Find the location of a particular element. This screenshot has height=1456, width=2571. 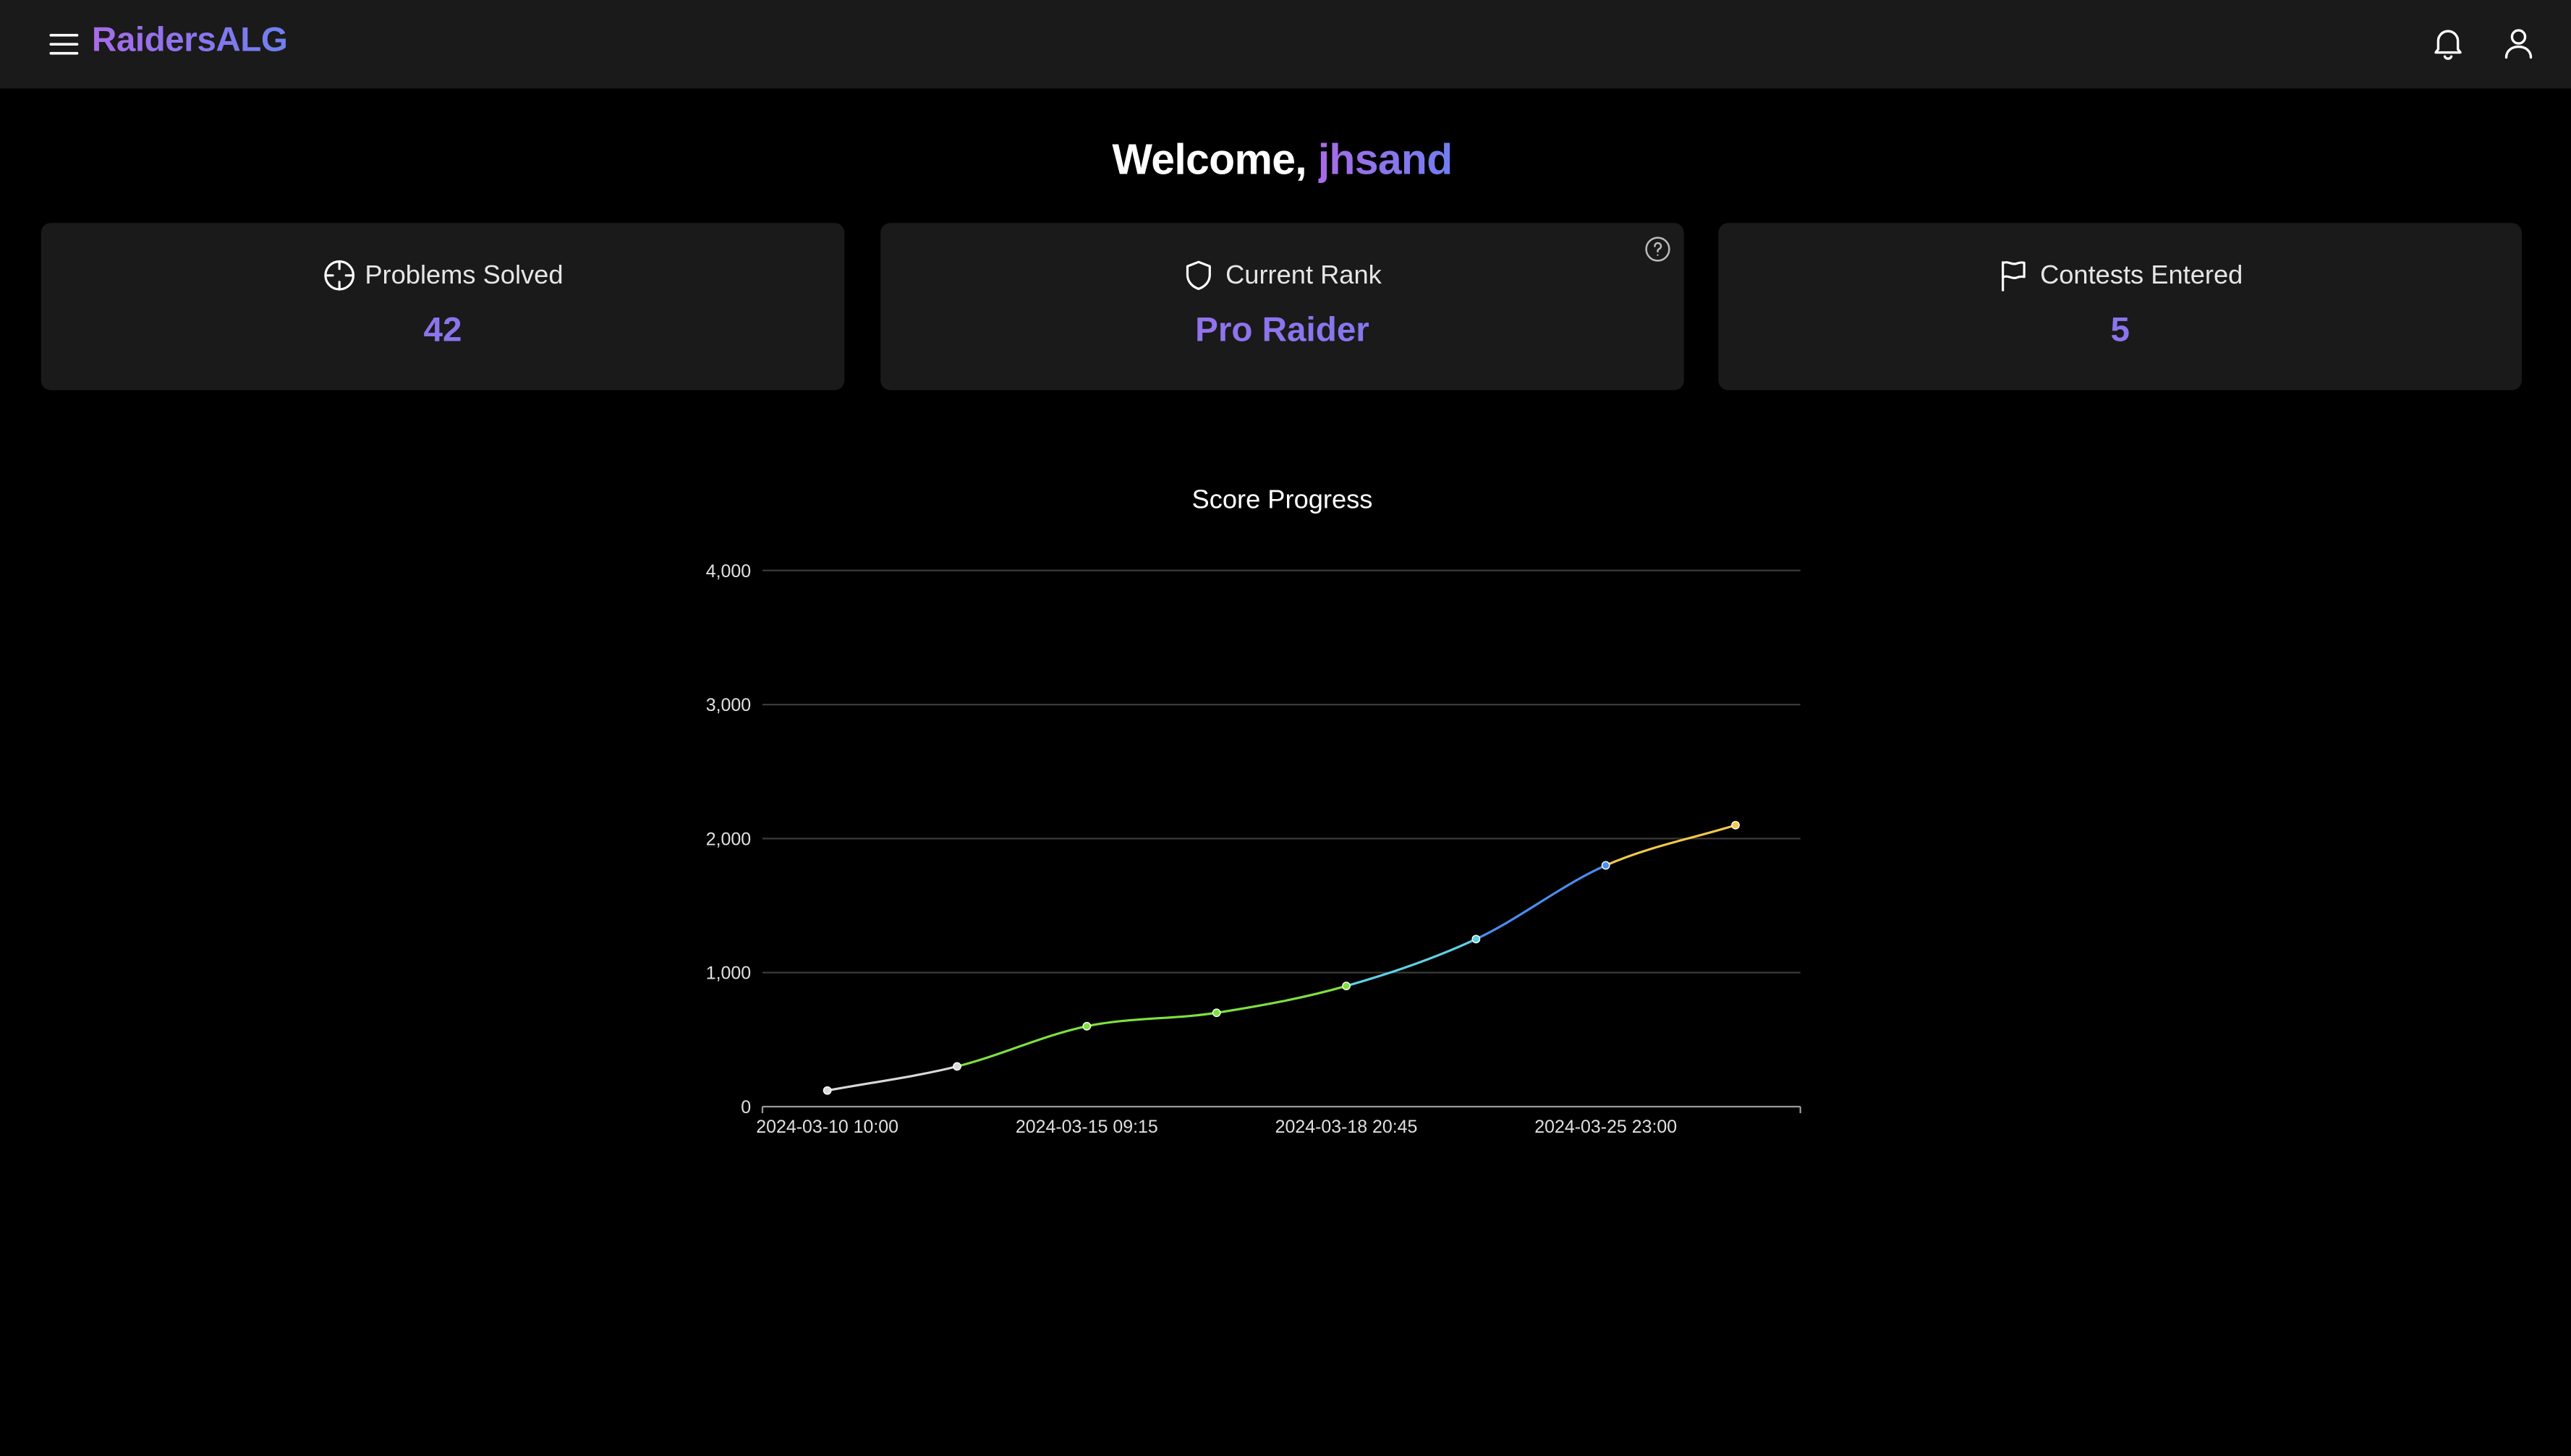

brand-logo: RaidersALG is located at coordinates (190, 40).